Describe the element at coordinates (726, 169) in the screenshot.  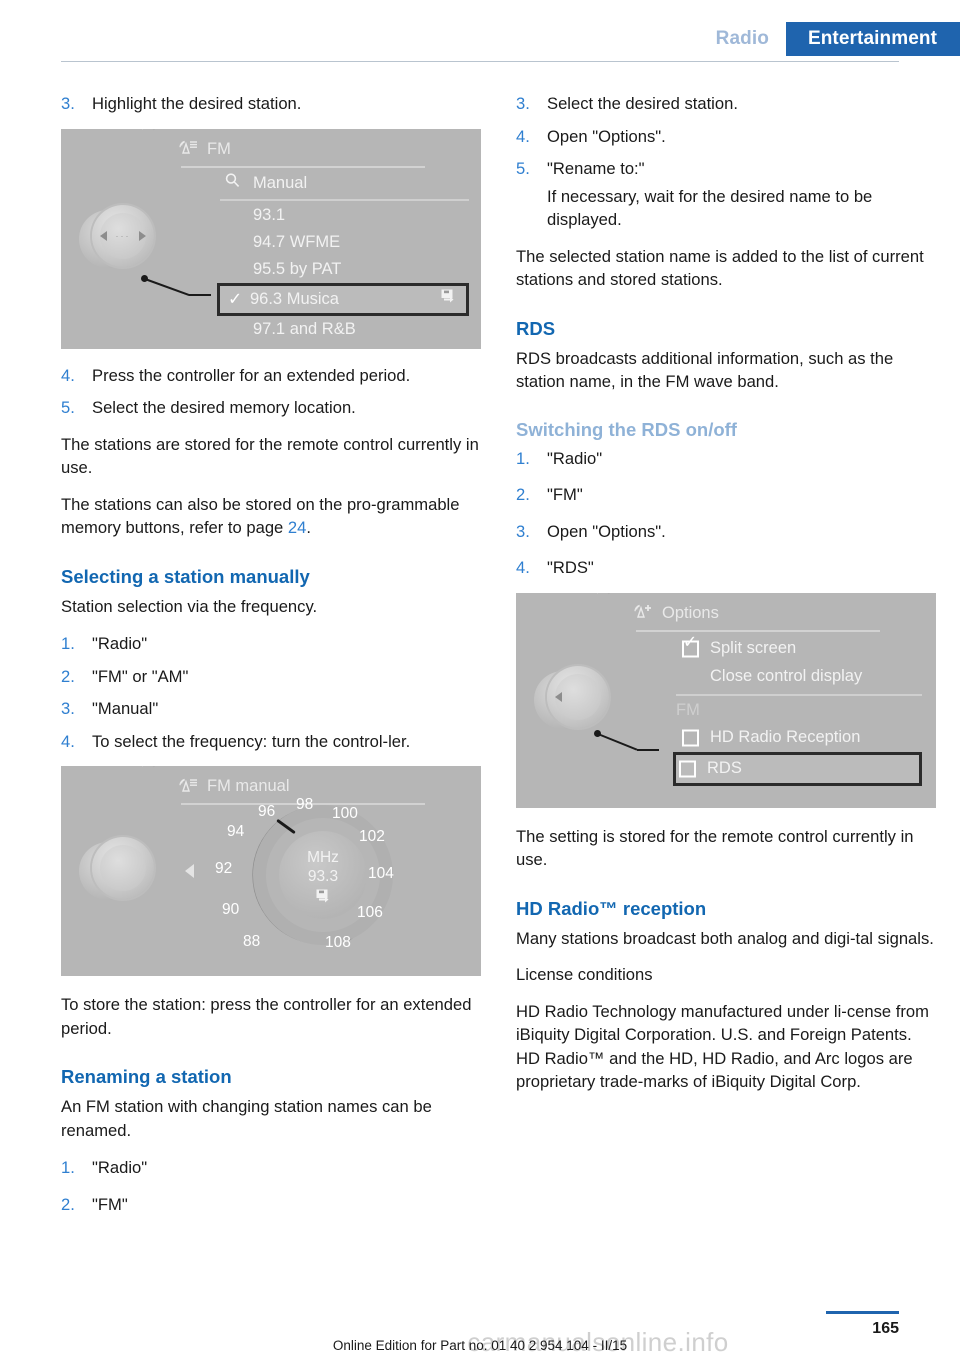
I see `list-item: 5. "Rename to:"` at that location.